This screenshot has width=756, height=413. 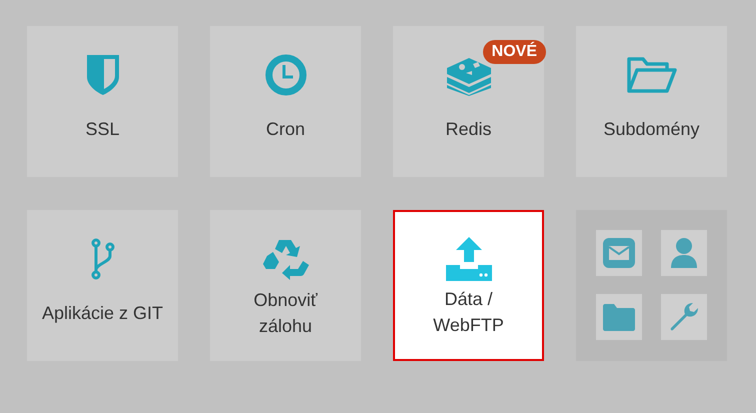 I want to click on app-tile: Dáta / WebFTP, so click(x=468, y=285).